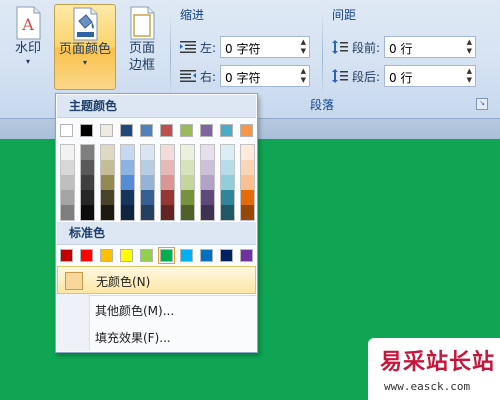 This screenshot has height=400, width=500. What do you see at coordinates (430, 47) in the screenshot?
I see `space-before-field: 0 行 ▲ ▼` at bounding box center [430, 47].